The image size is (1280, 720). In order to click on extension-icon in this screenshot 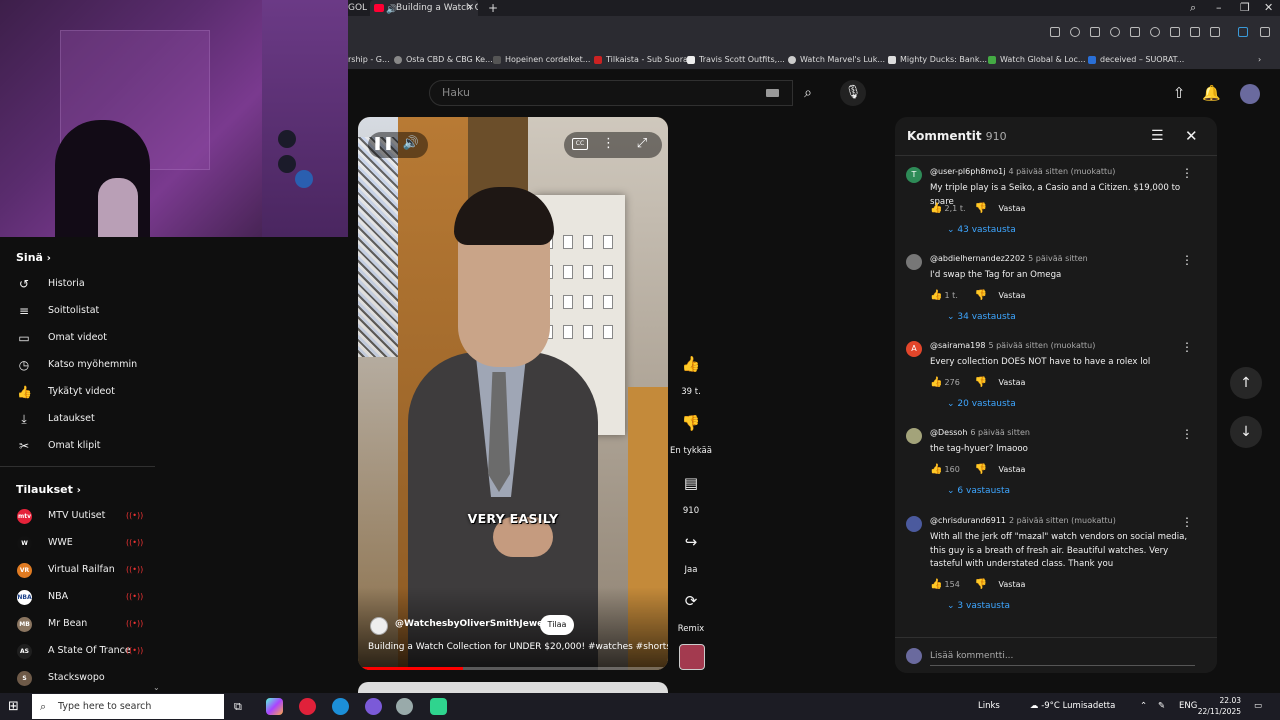, I will do `click(1115, 32)`.